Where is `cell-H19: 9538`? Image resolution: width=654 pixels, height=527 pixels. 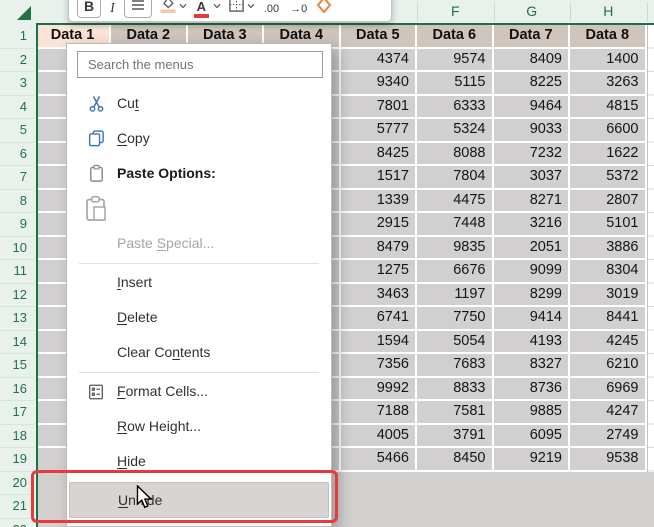 cell-H19: 9538 is located at coordinates (608, 460).